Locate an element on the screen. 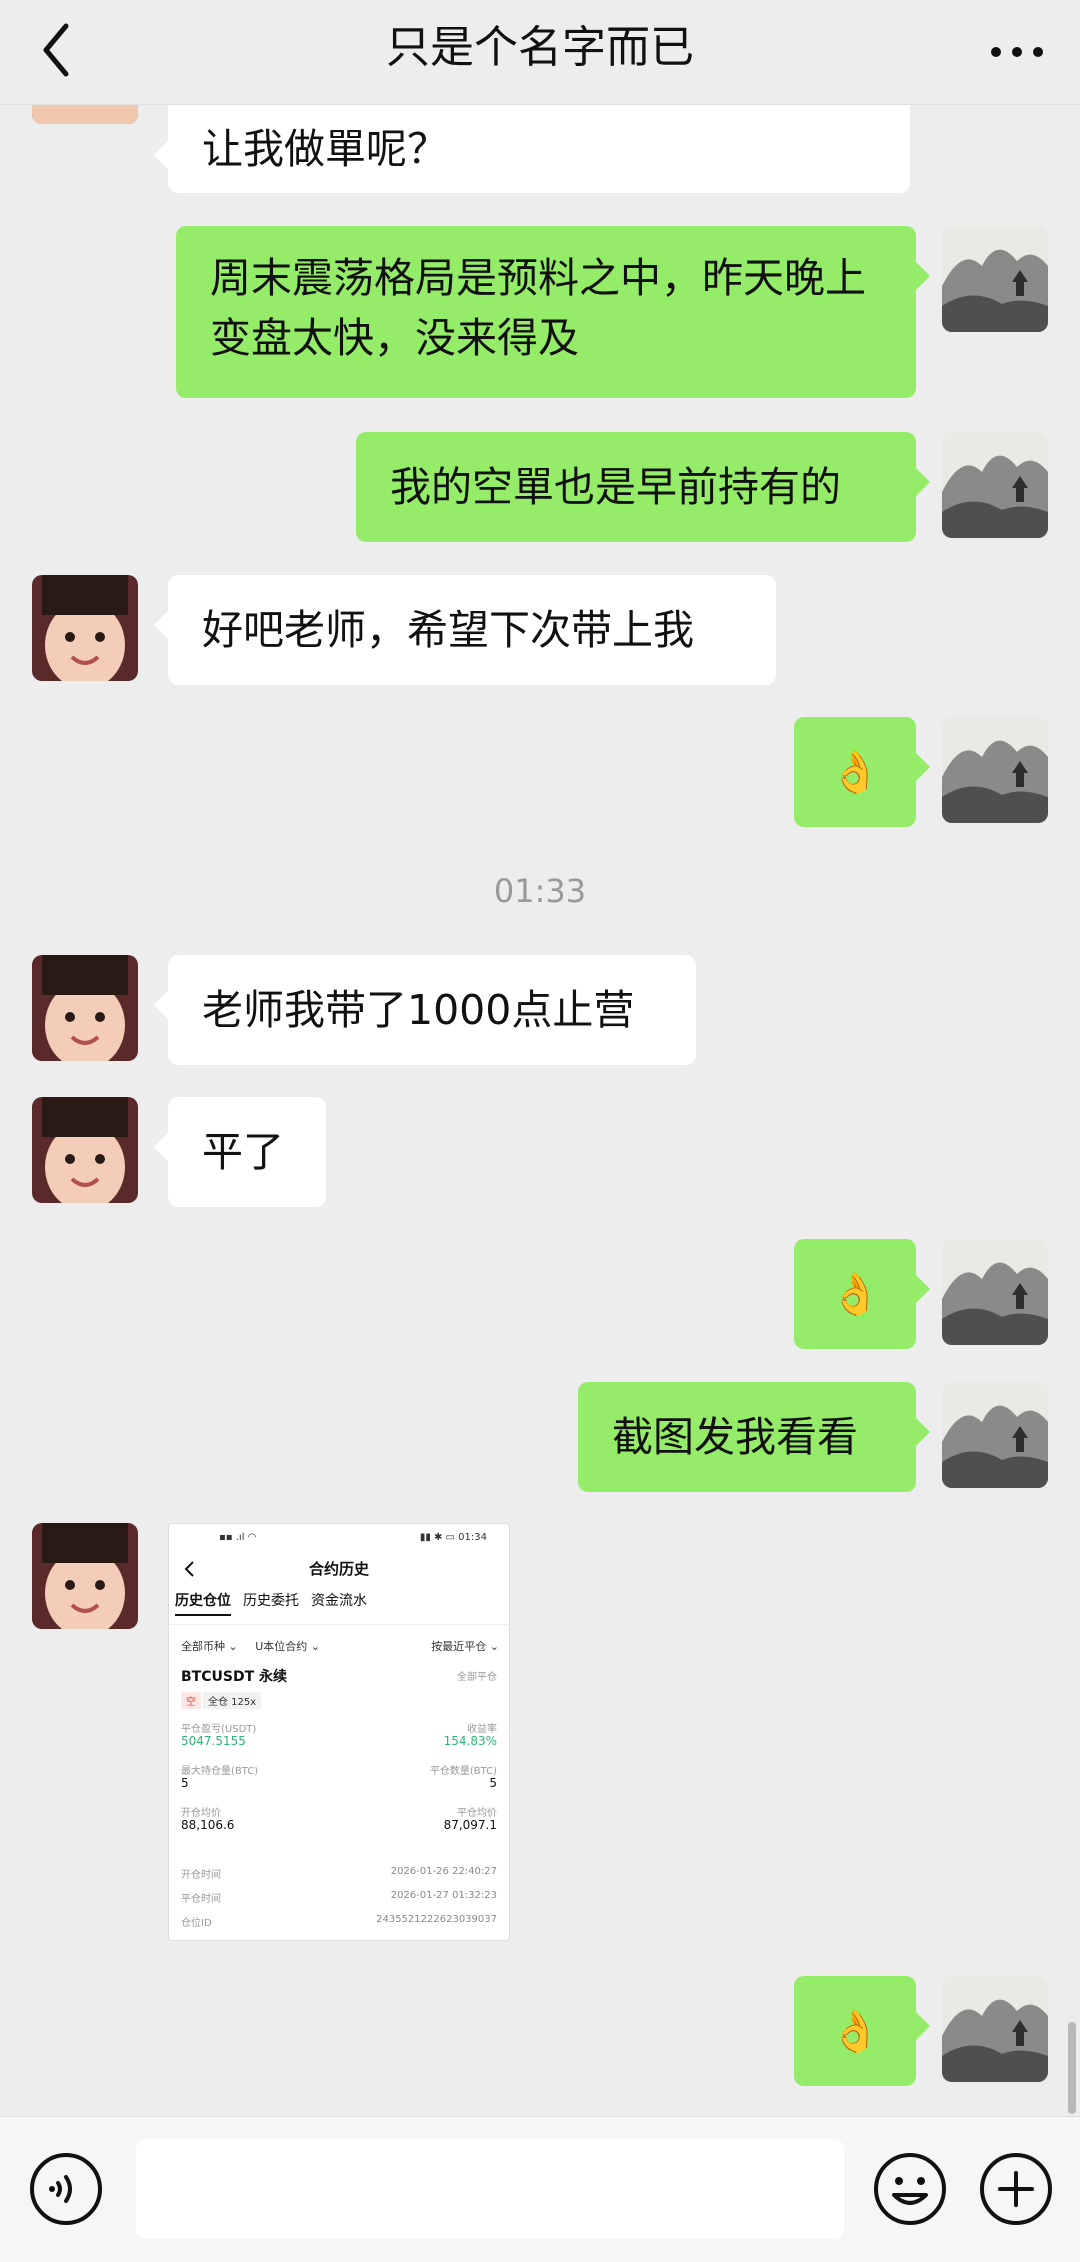  roi-label: 收益率 is located at coordinates (482, 1729).